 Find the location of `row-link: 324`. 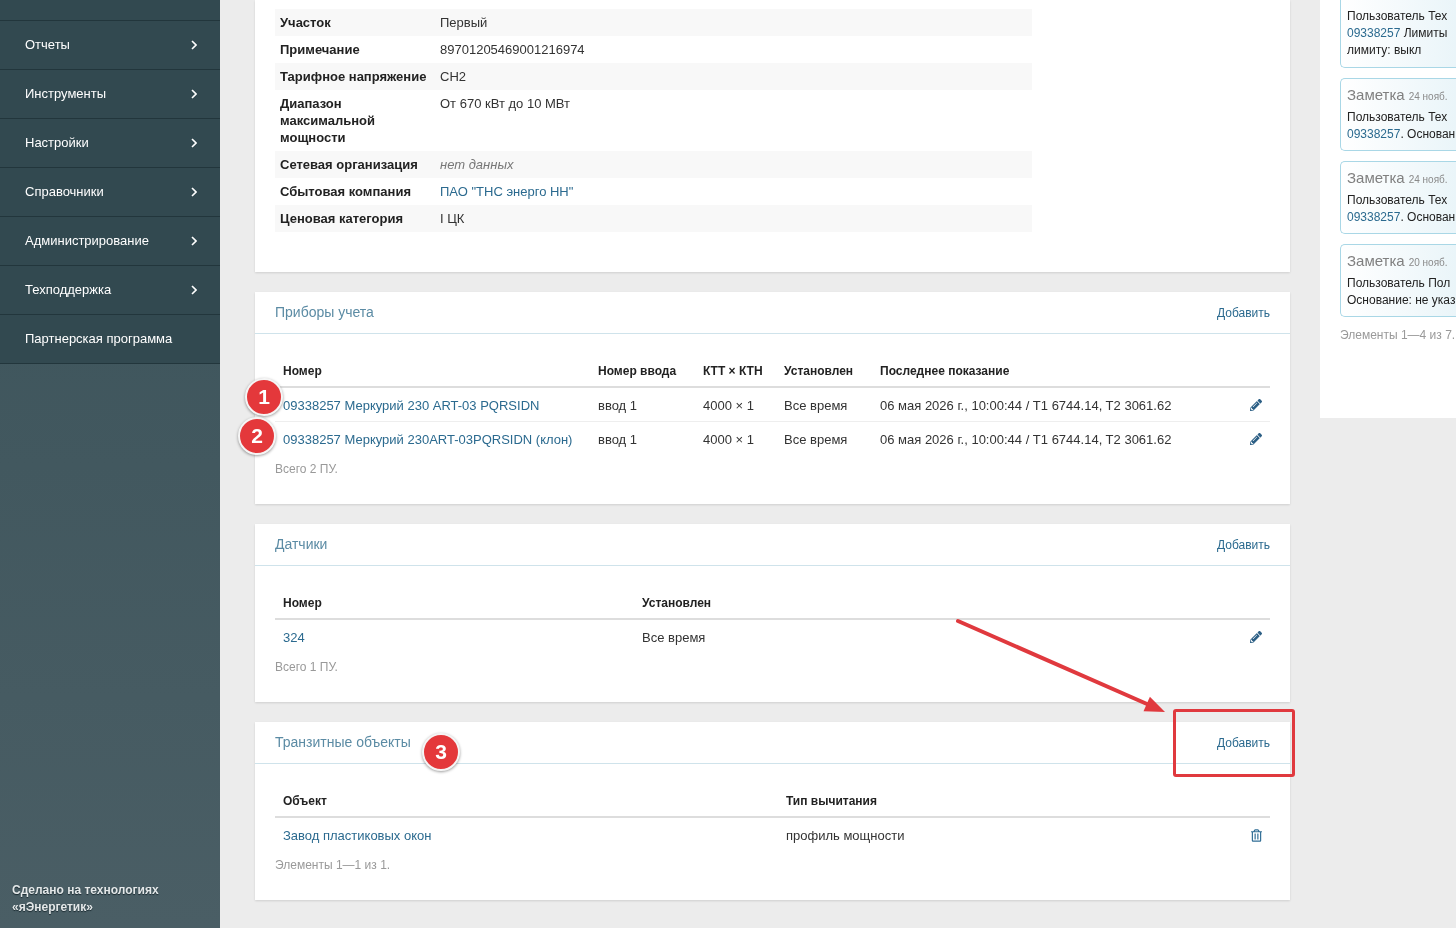

row-link: 324 is located at coordinates (294, 637).